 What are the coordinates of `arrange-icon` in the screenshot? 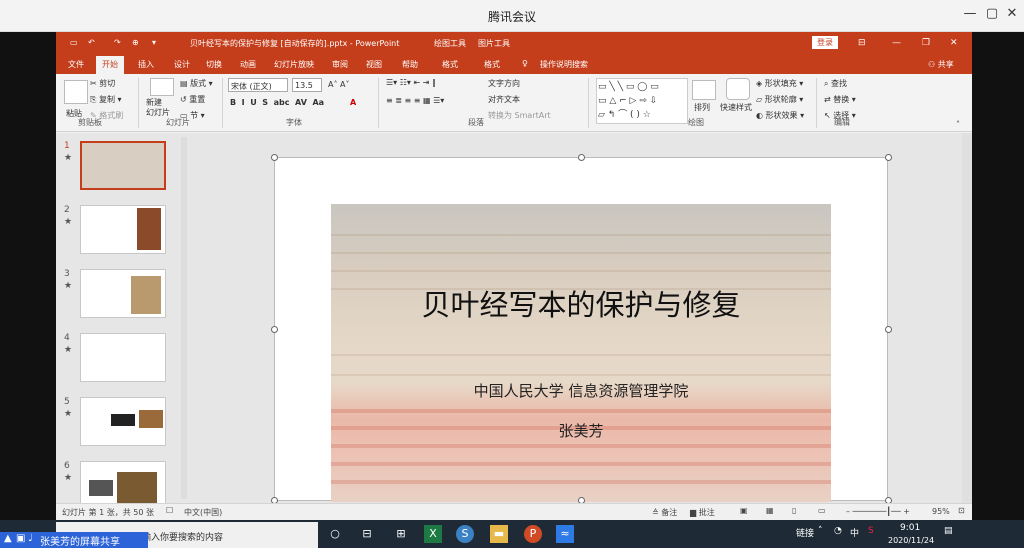 It's located at (704, 90).